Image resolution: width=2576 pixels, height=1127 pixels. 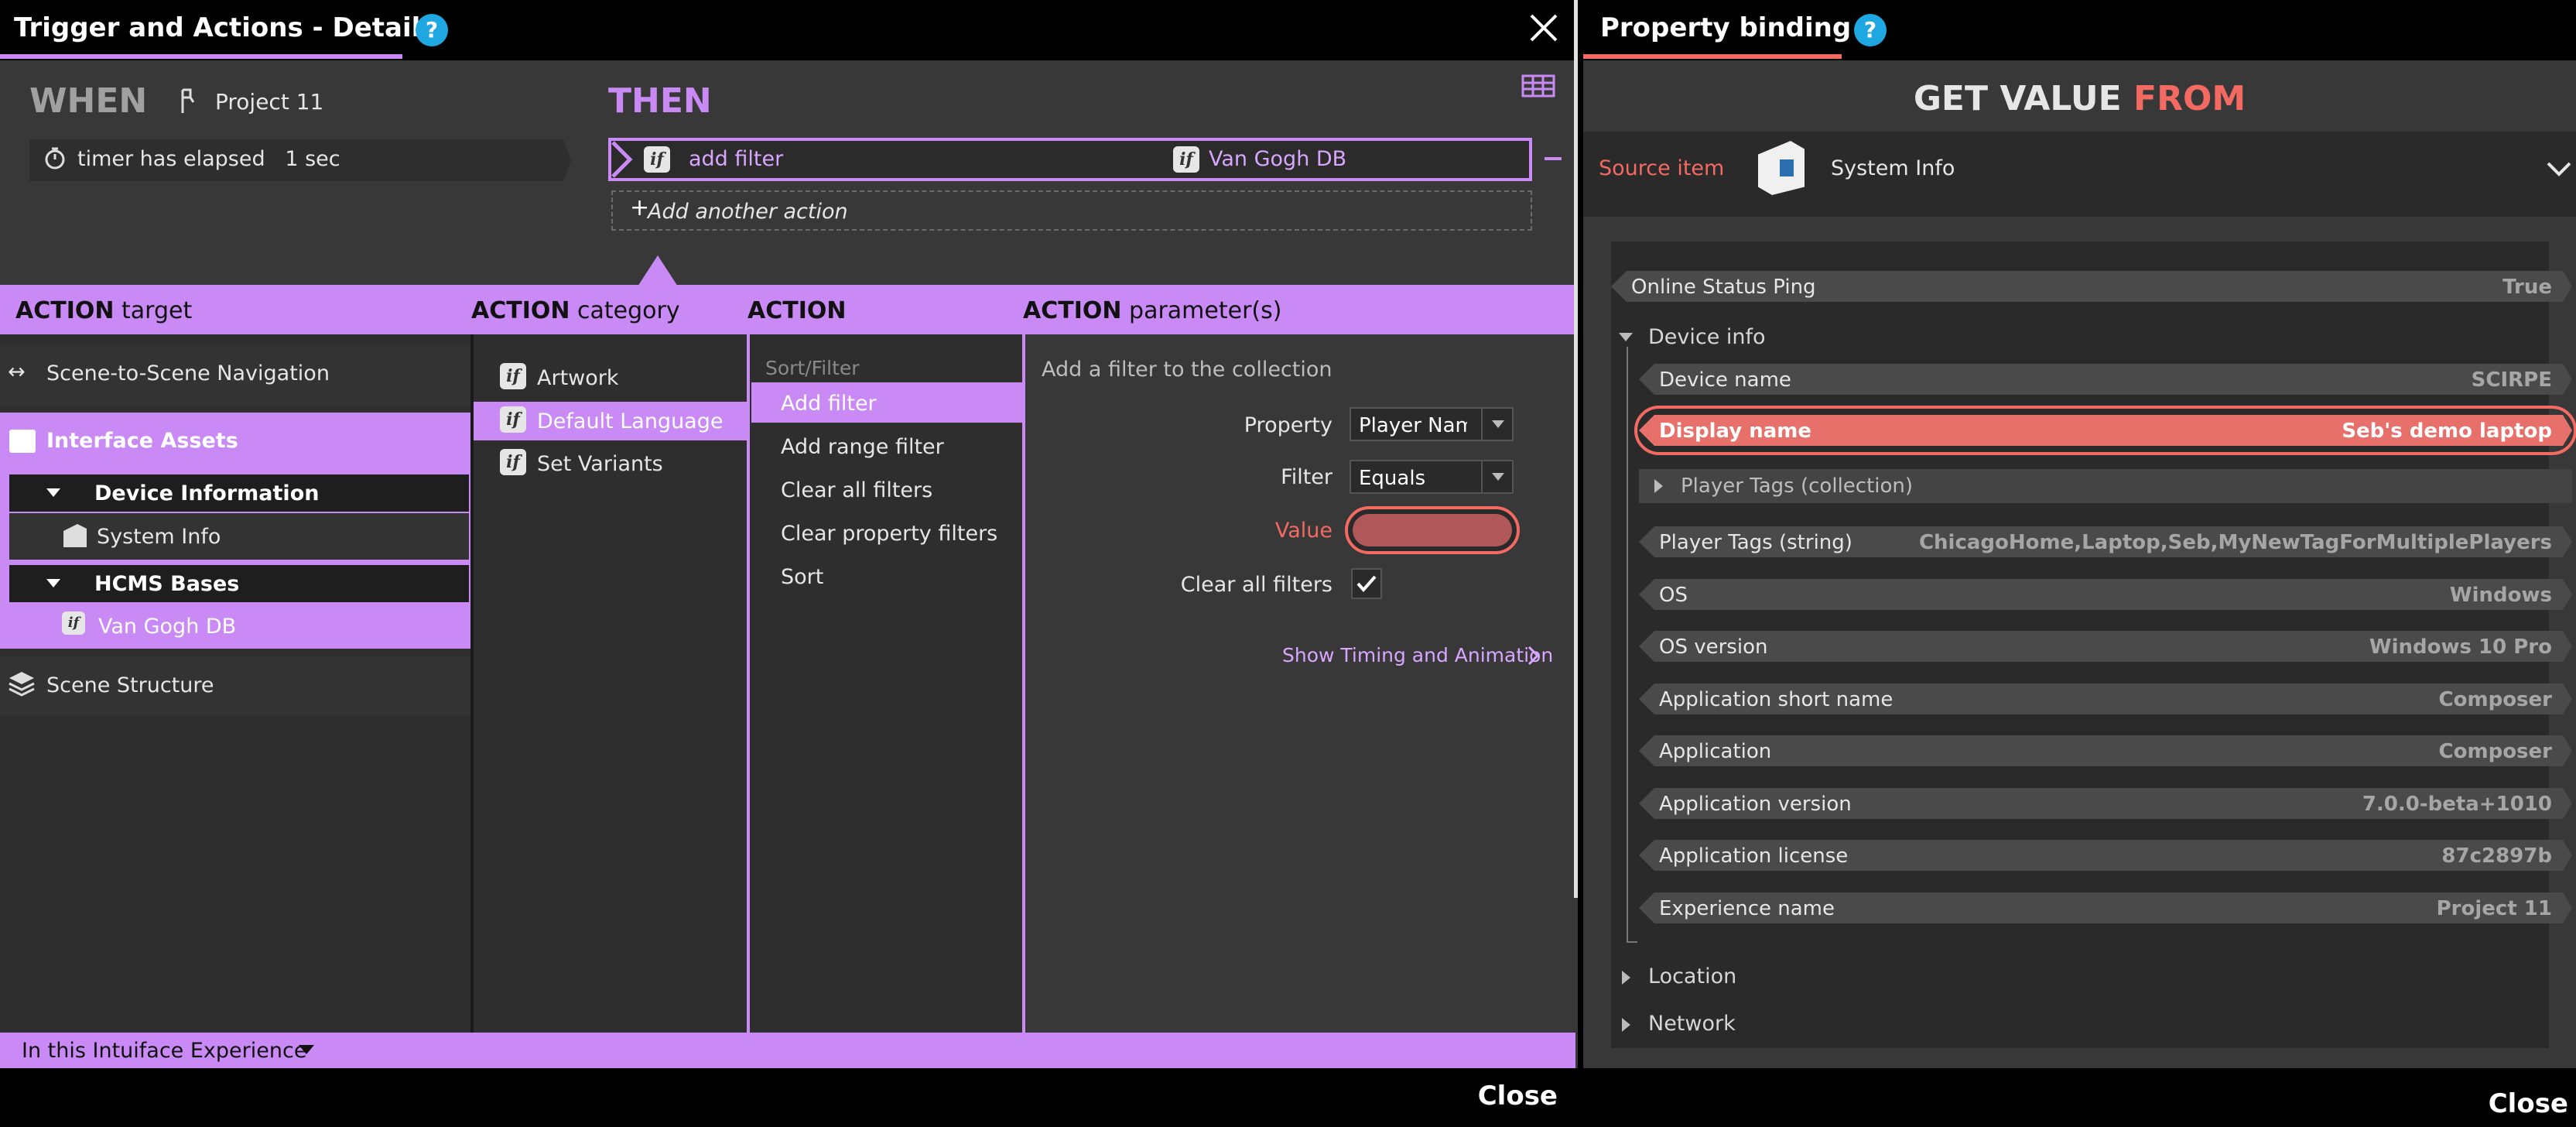 I want to click on system-info-row: System Info, so click(x=239, y=536).